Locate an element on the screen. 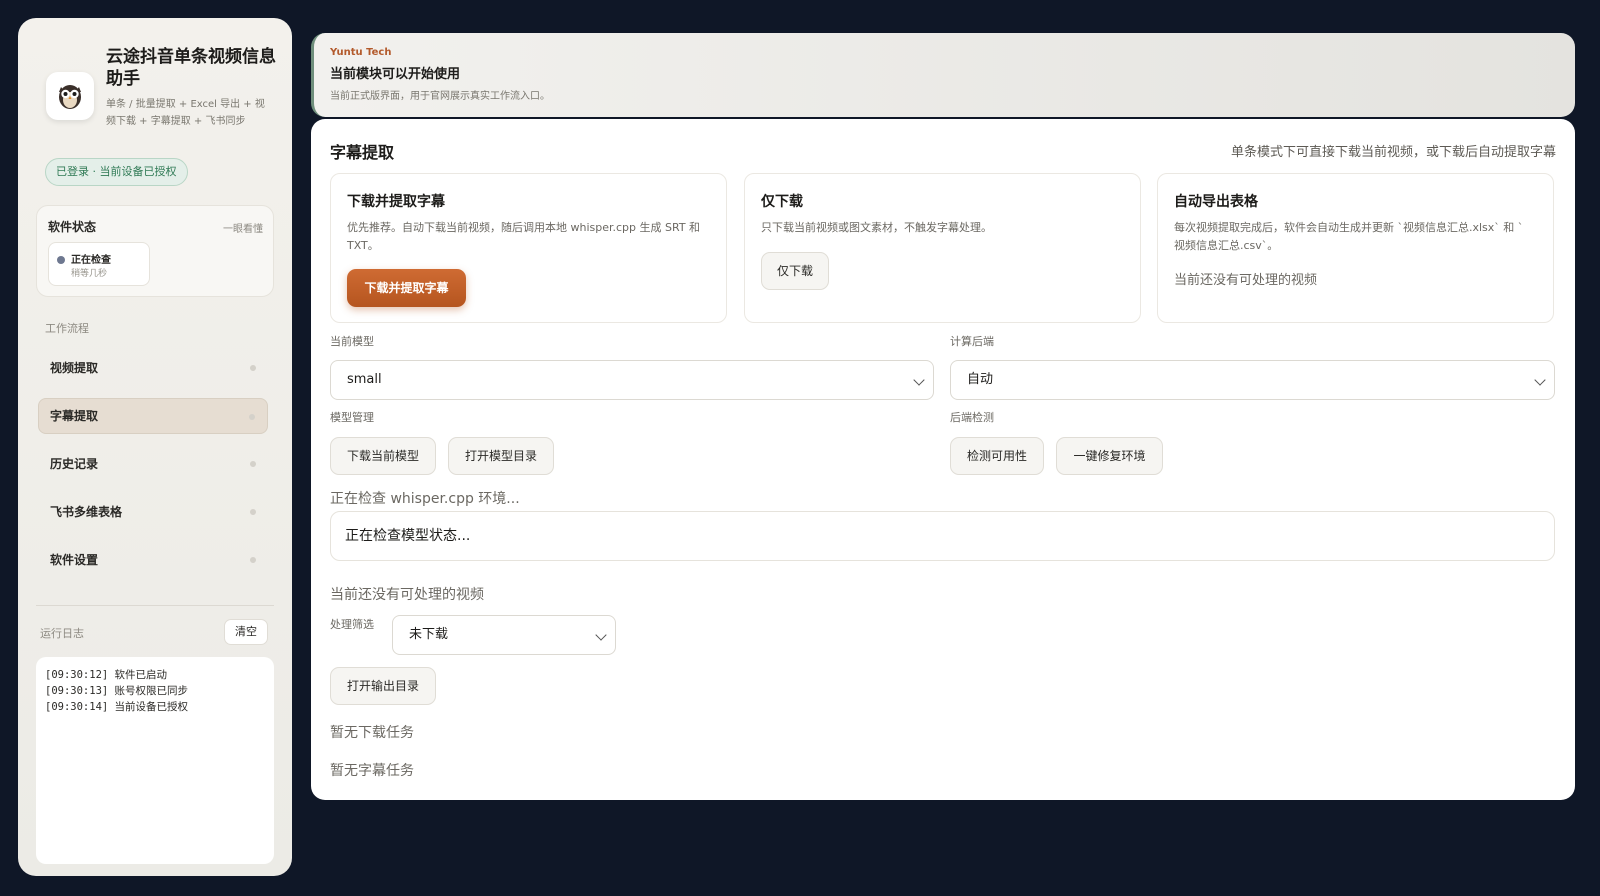  subtitle-tasks-empty: 暂无字幕任务 is located at coordinates (372, 771).